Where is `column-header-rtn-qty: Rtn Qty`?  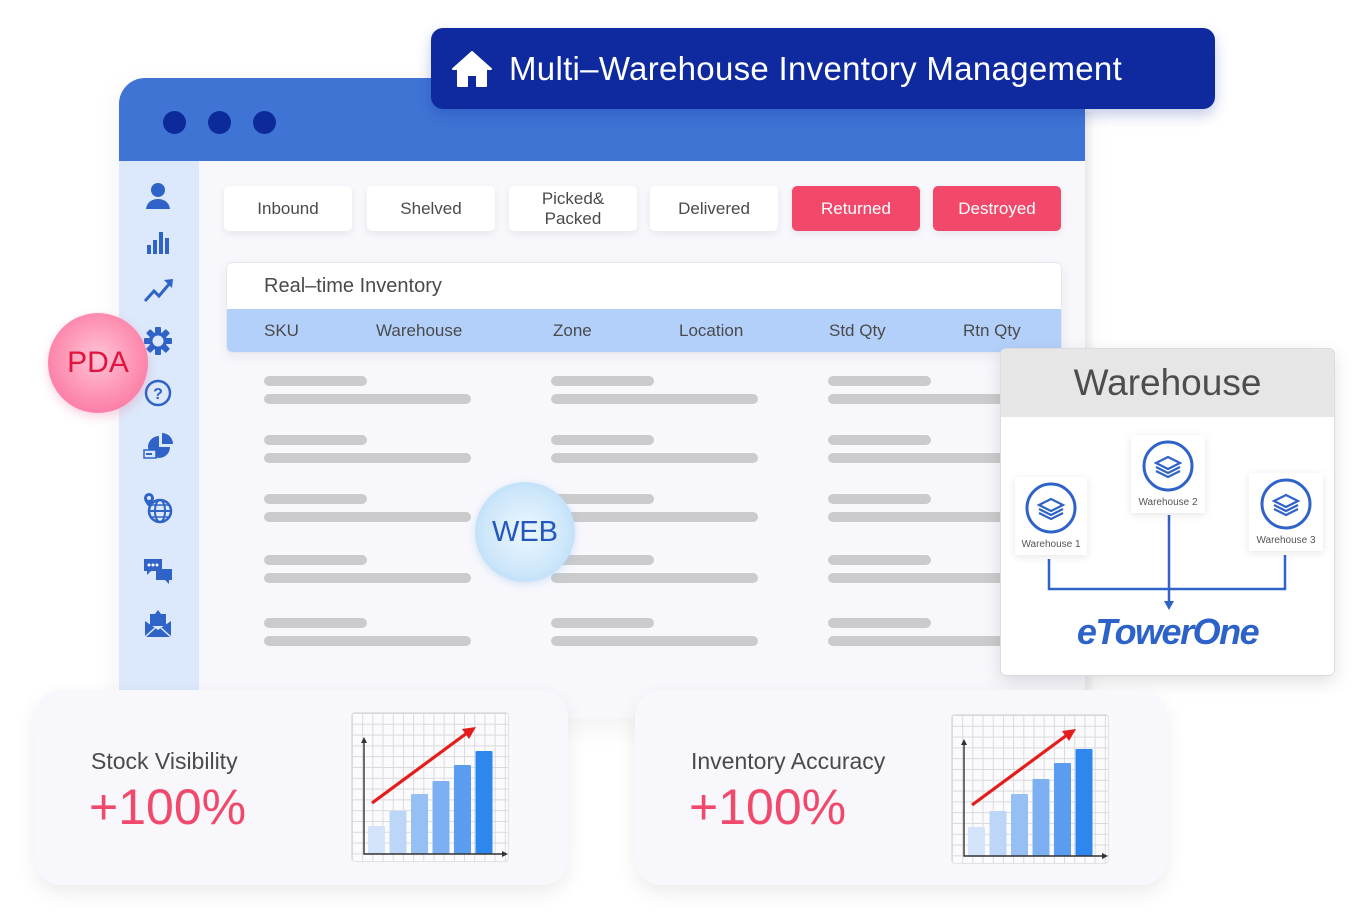
column-header-rtn-qty: Rtn Qty is located at coordinates (992, 331).